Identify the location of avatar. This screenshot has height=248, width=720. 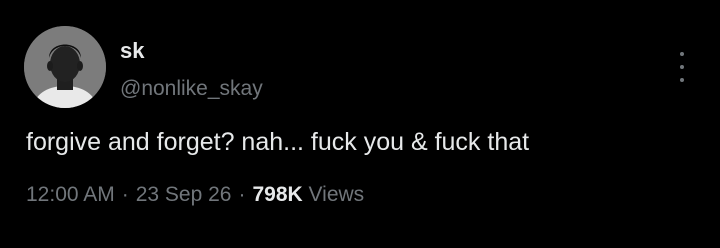
(65, 67).